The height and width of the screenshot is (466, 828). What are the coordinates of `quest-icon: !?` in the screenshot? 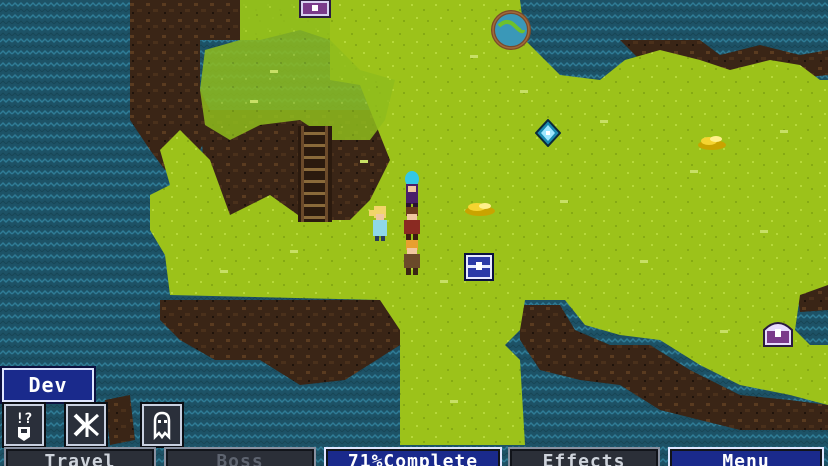 It's located at (24, 426).